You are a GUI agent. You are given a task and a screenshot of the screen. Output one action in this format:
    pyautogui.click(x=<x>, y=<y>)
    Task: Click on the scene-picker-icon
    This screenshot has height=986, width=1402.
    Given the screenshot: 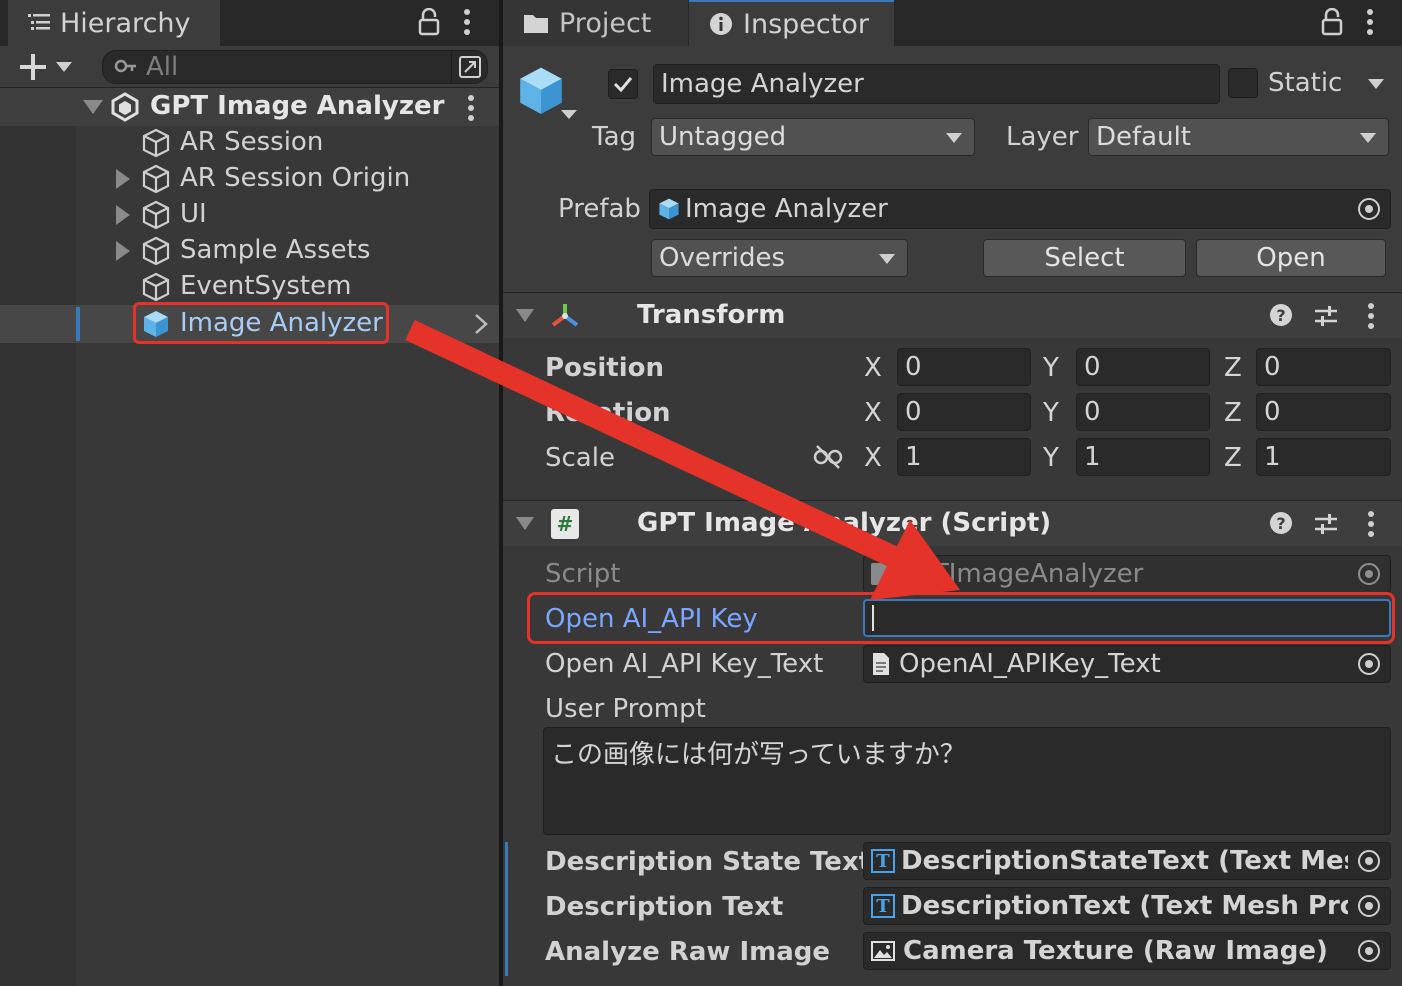 What is the action you would take?
    pyautogui.click(x=469, y=67)
    